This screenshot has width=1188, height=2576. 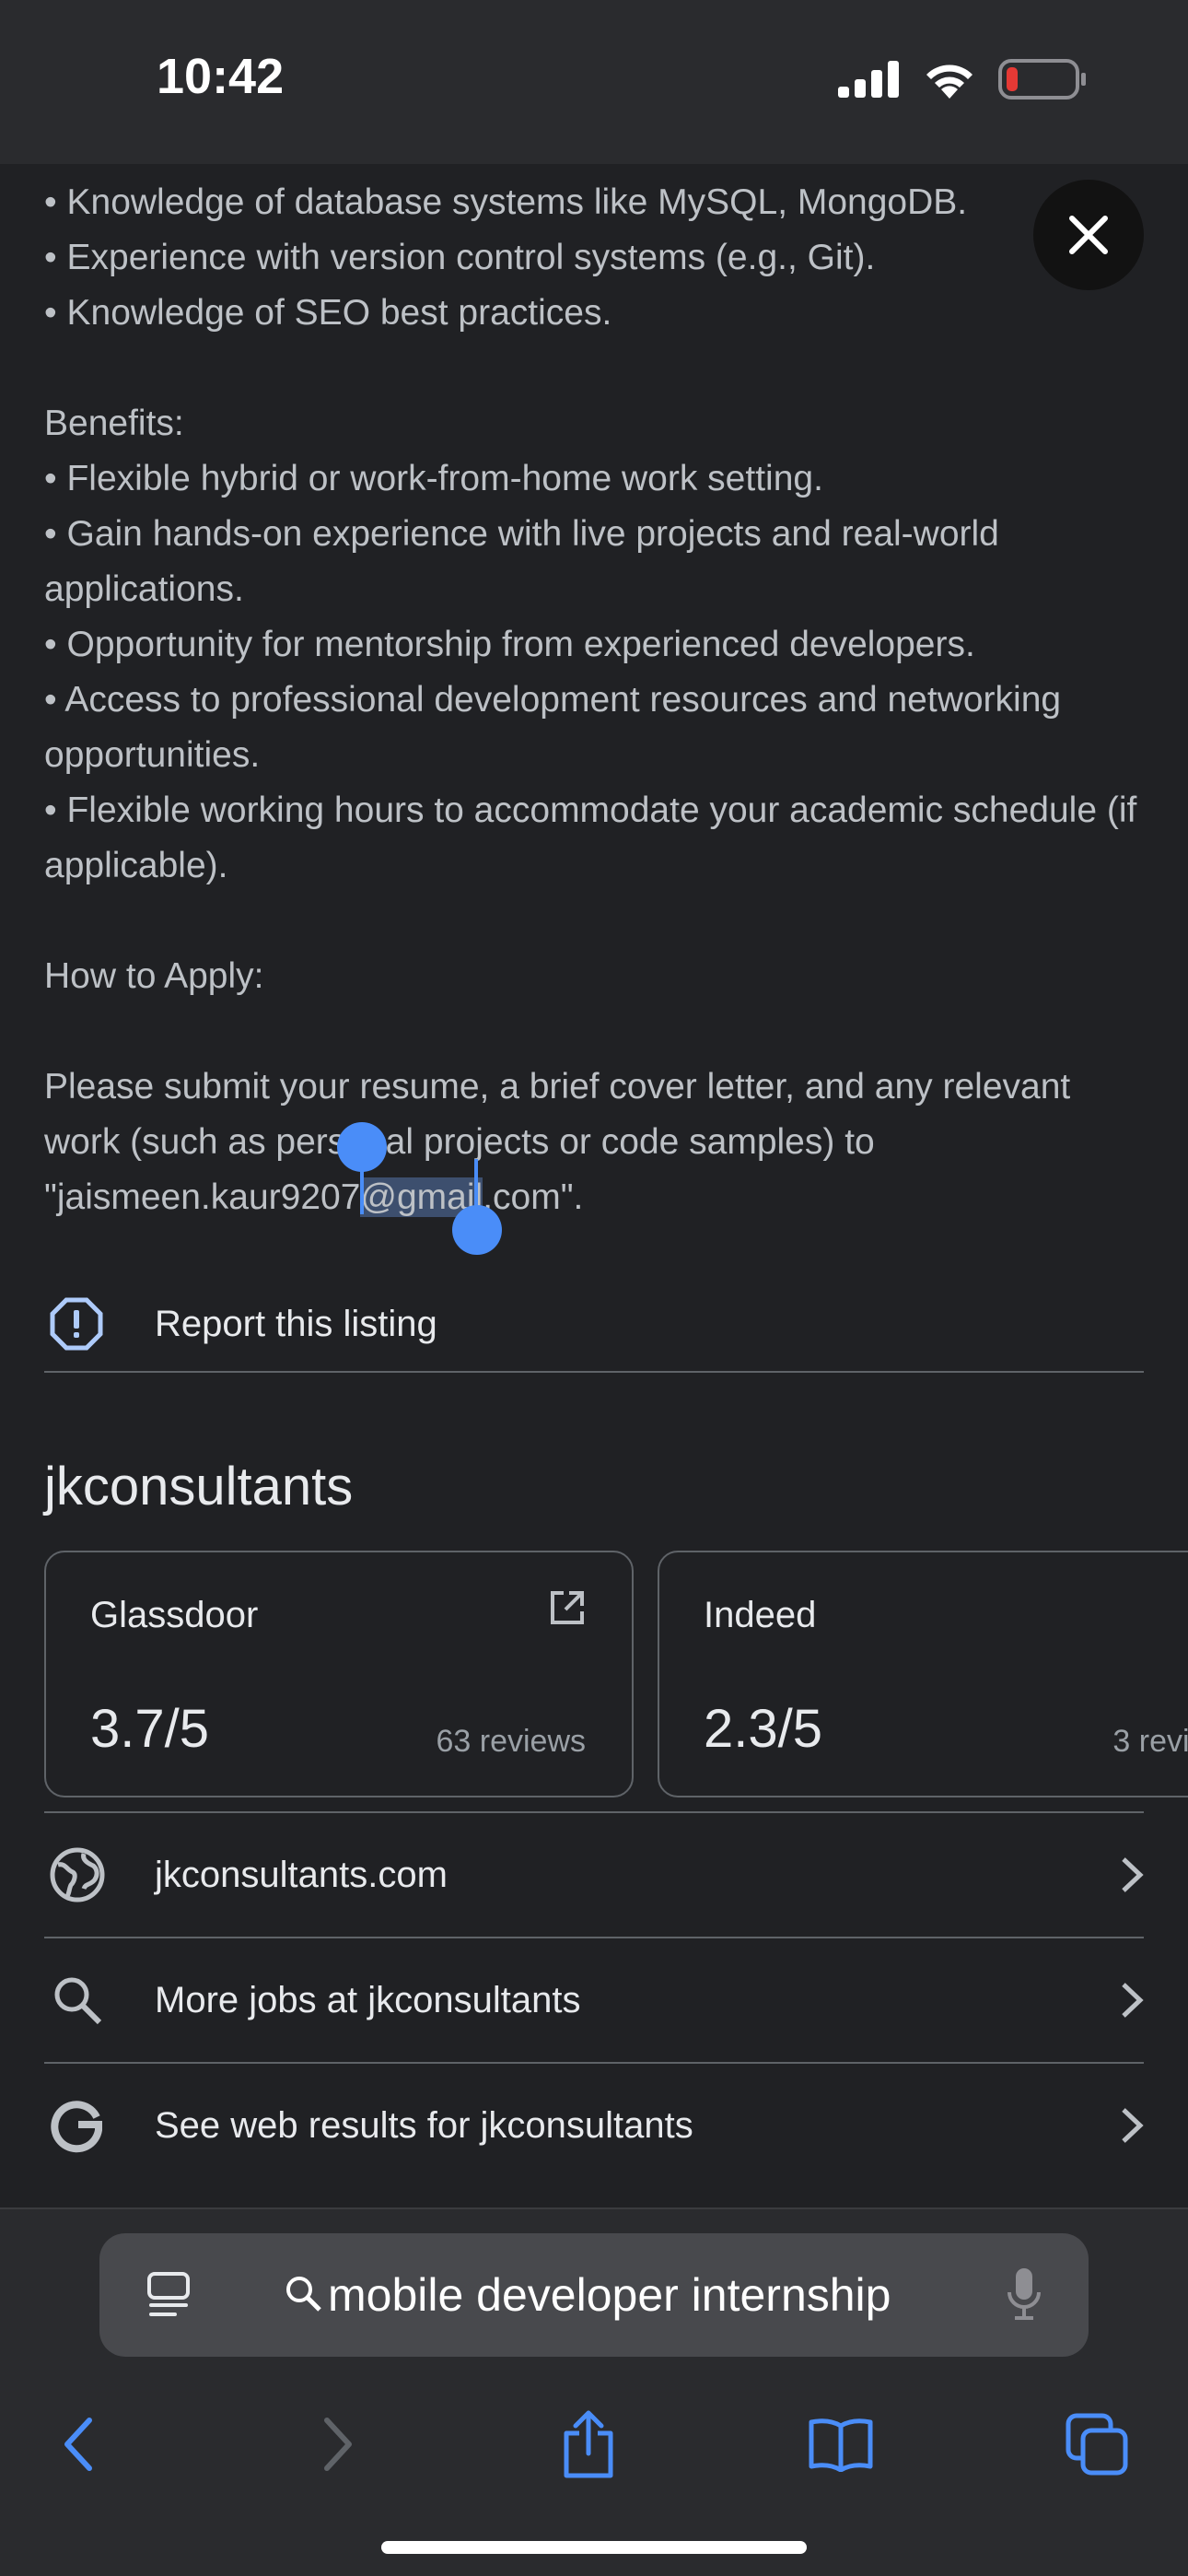 I want to click on requirement-item: • Knowledge of SEO best practices., so click(x=328, y=313).